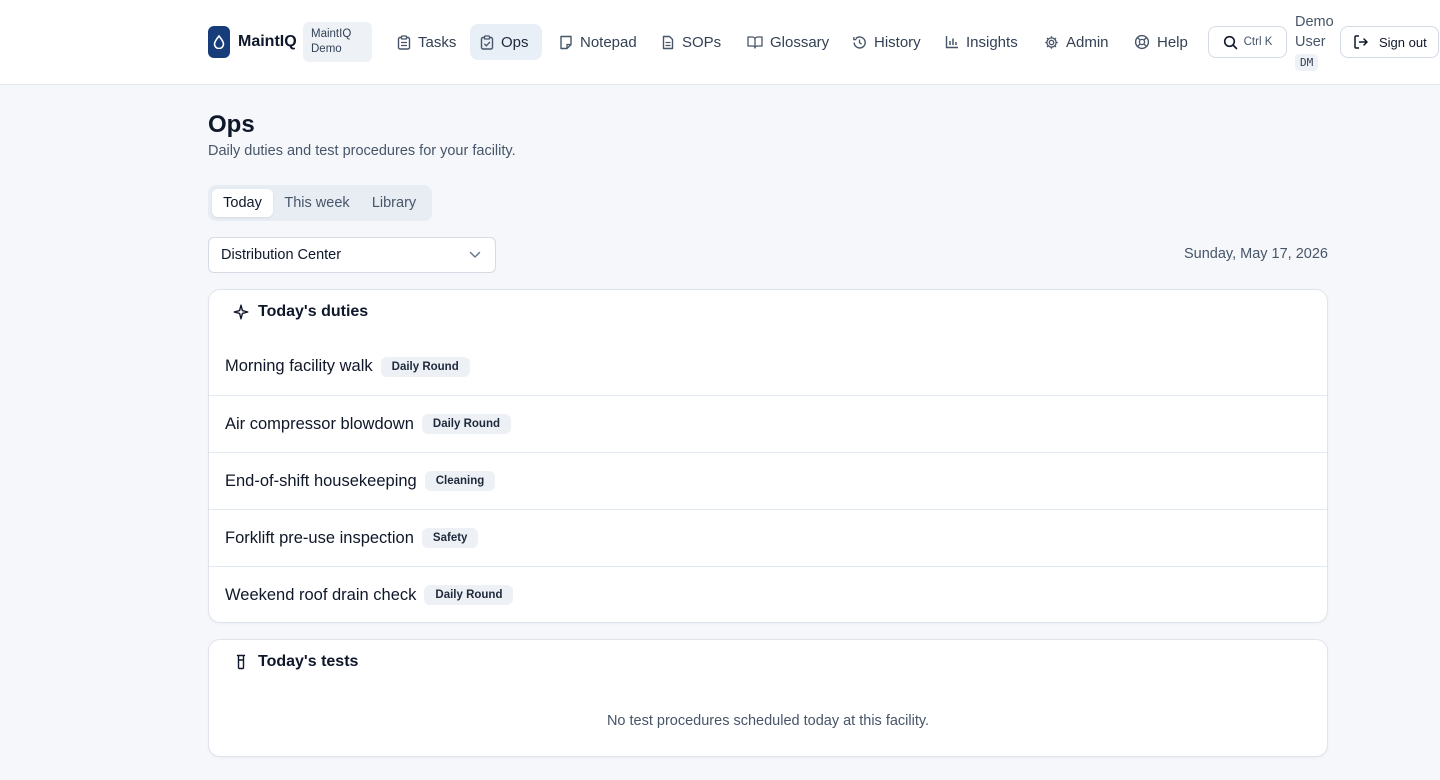 This screenshot has width=1440, height=780. What do you see at coordinates (992, 42) in the screenshot?
I see `nav-insights-label: Insights` at bounding box center [992, 42].